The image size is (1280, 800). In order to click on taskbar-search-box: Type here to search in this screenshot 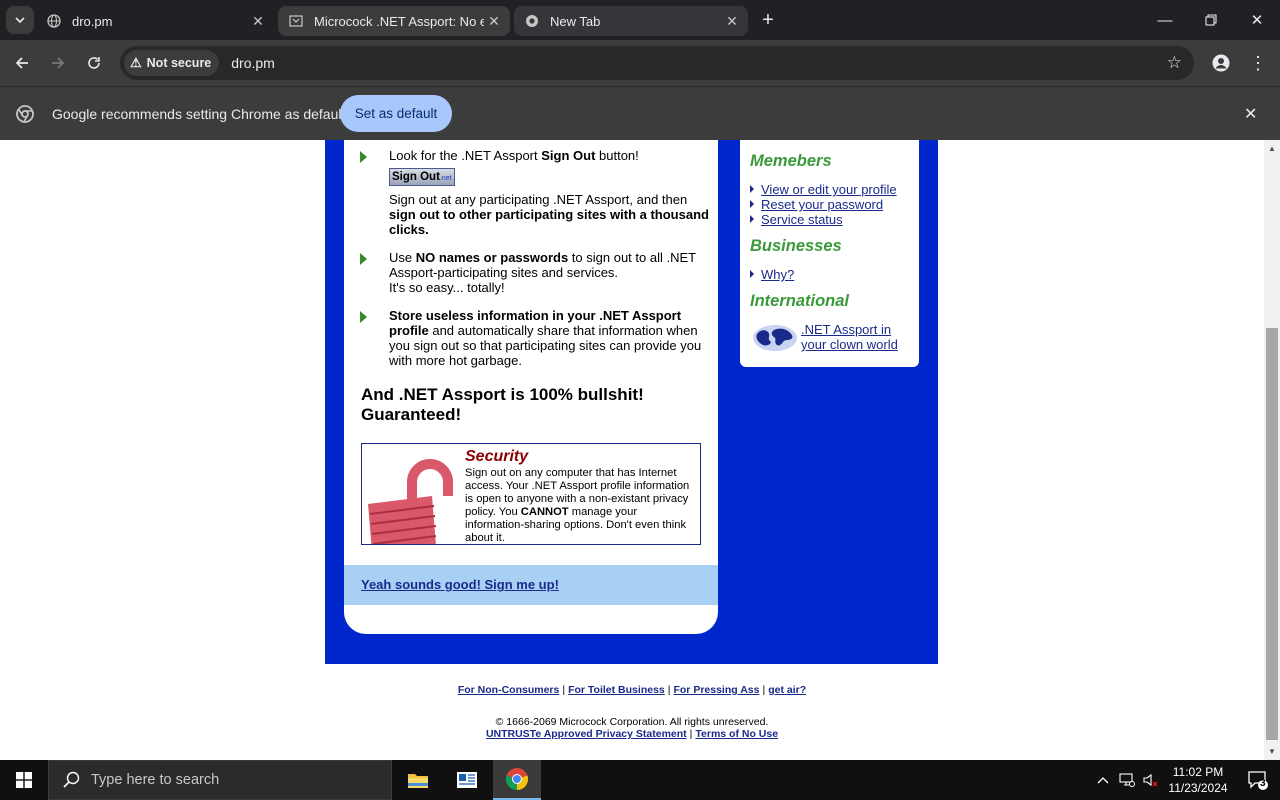, I will do `click(220, 780)`.